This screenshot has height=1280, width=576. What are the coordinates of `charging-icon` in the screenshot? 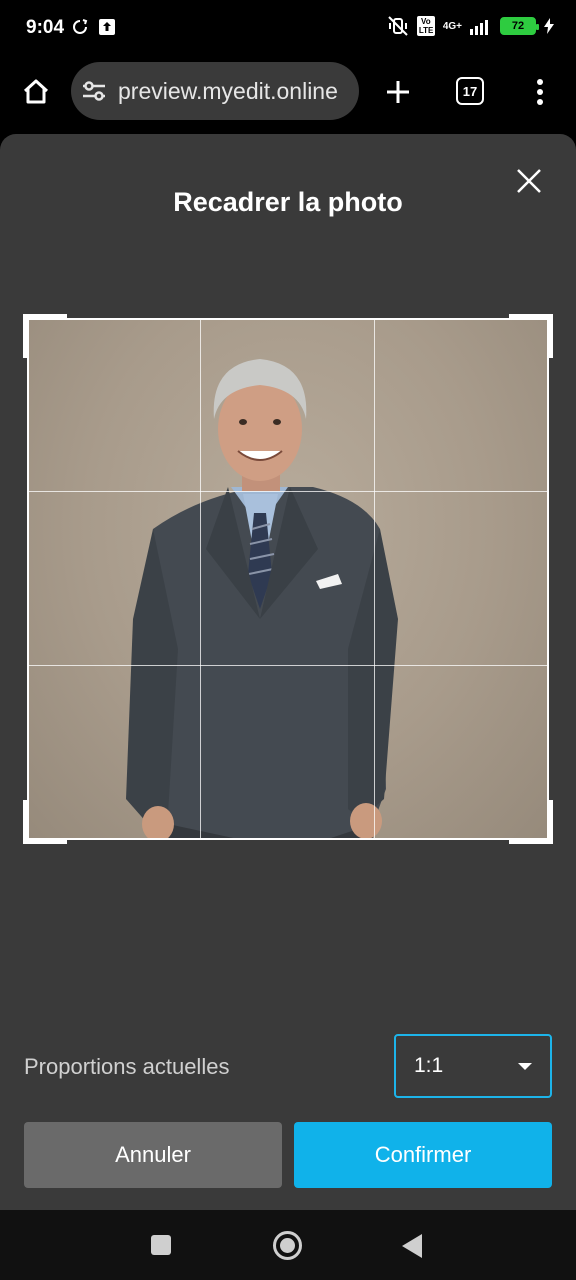 It's located at (549, 26).